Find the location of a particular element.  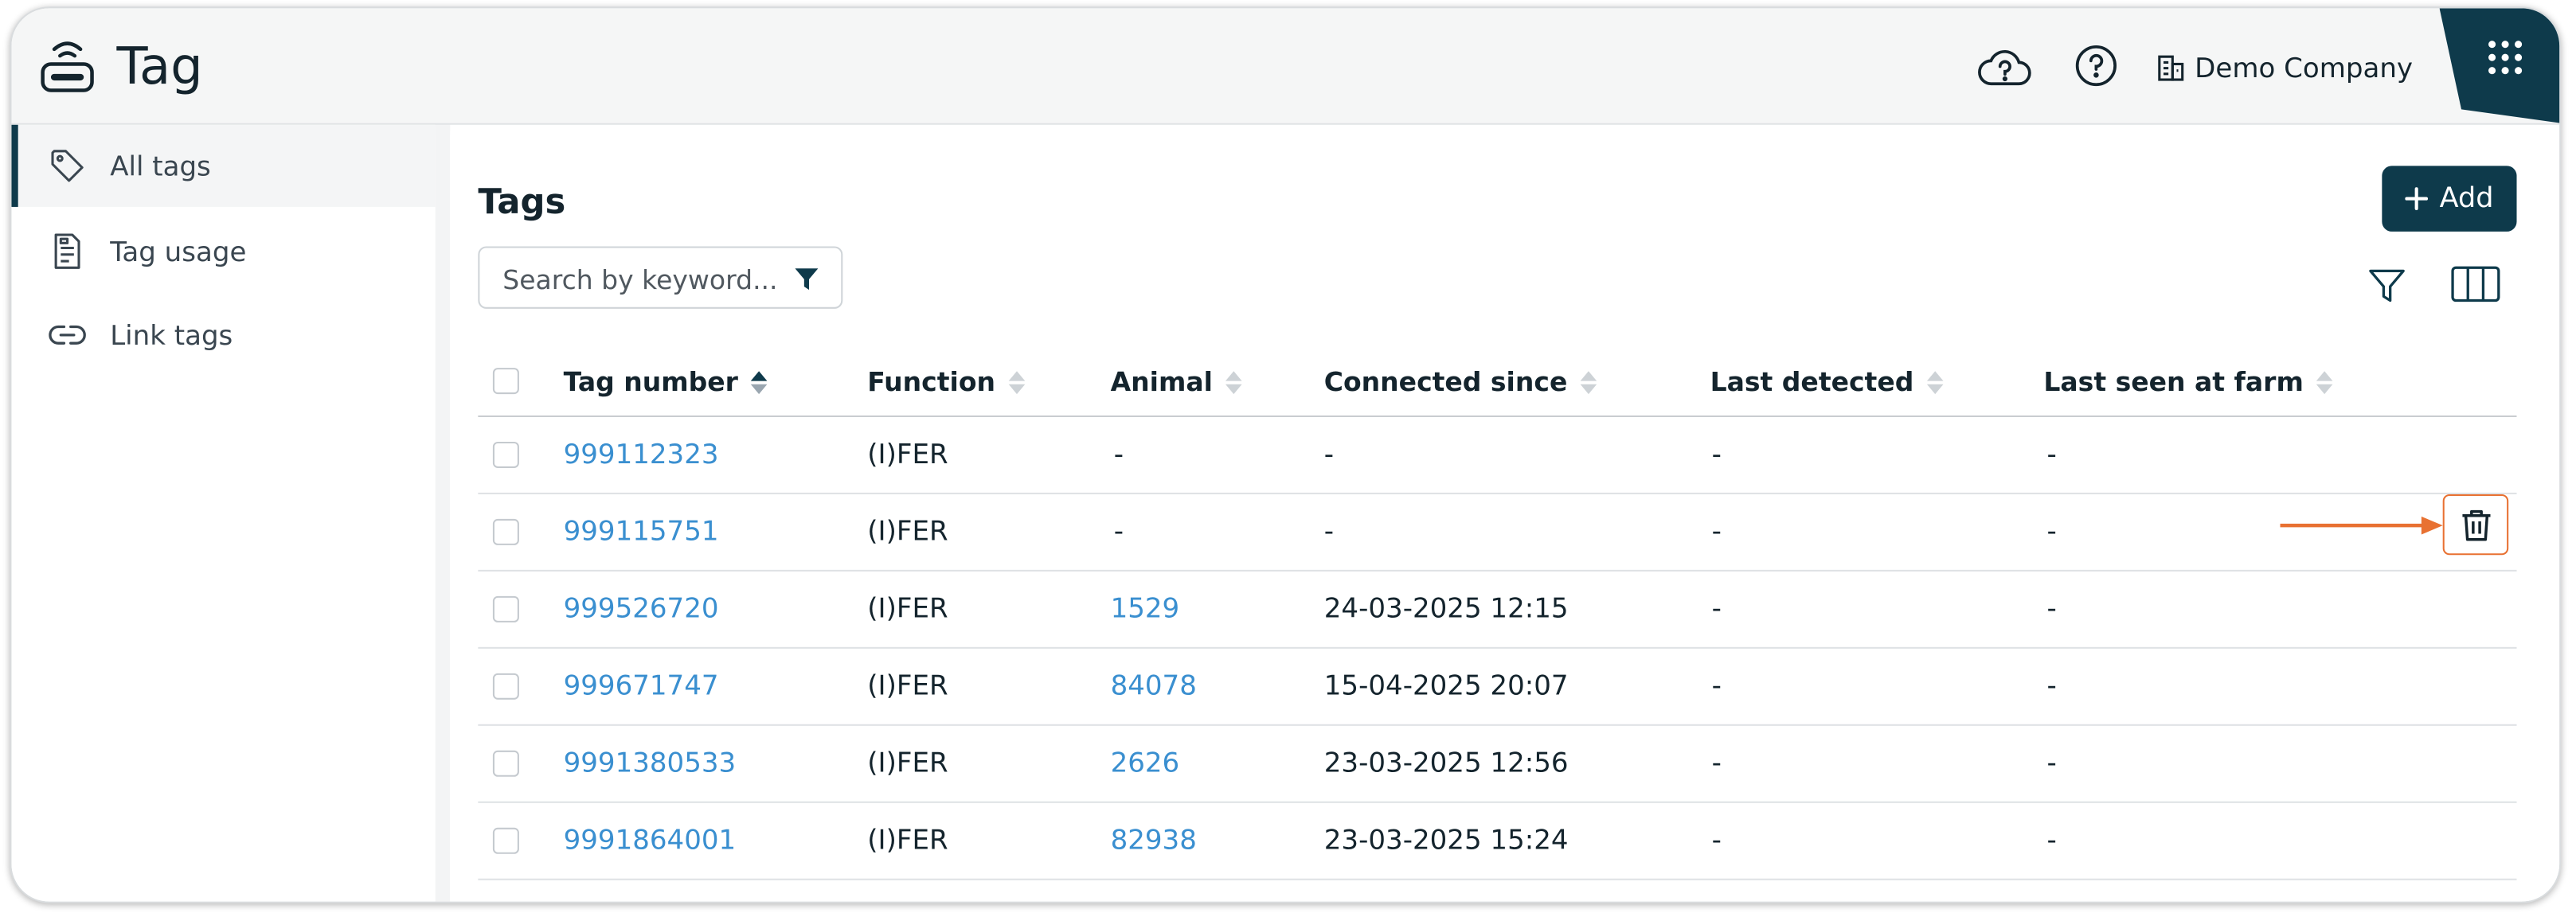

connected-since-cell: 23-03-2025 15:24 is located at coordinates (1446, 840).